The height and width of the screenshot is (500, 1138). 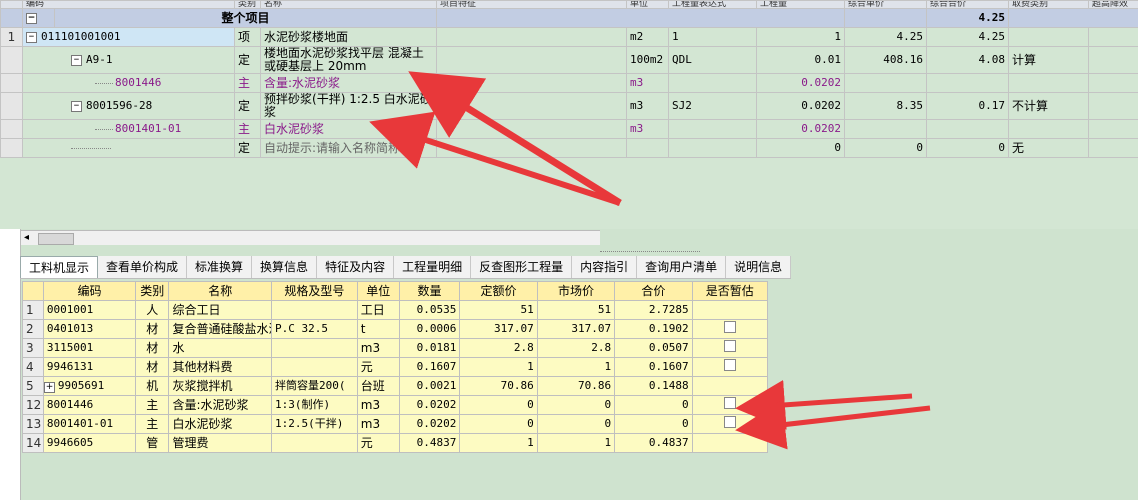 I want to click on row-qty: 0.4837, so click(x=429, y=443).